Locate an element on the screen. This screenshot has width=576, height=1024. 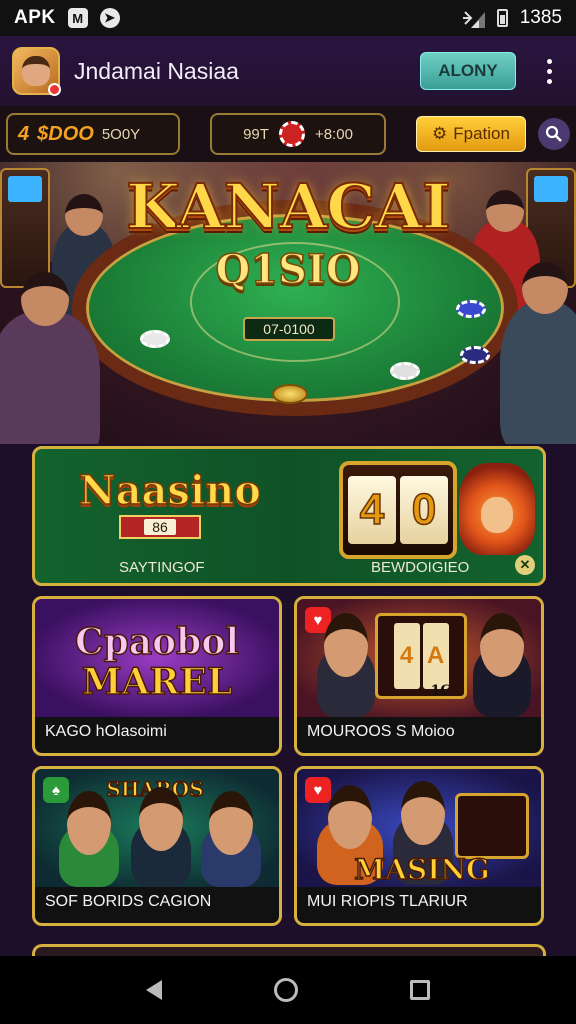
balance-highlight: $DOO is located at coordinates (65, 133).